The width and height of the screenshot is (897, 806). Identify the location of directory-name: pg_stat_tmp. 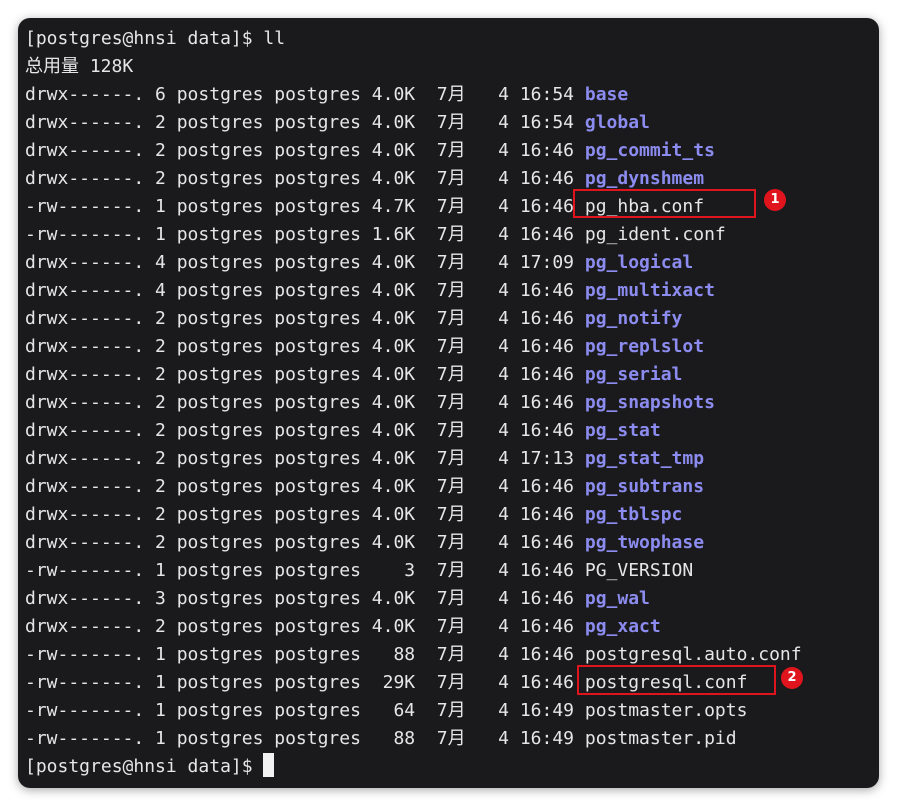
(644, 458).